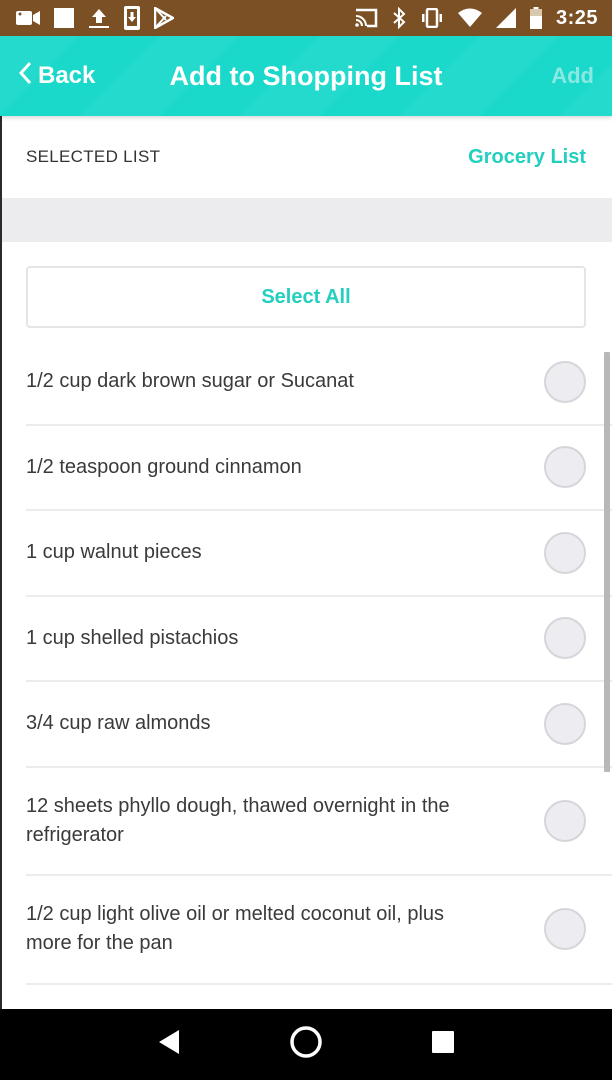  I want to click on status-bar: 3:25, so click(306, 18).